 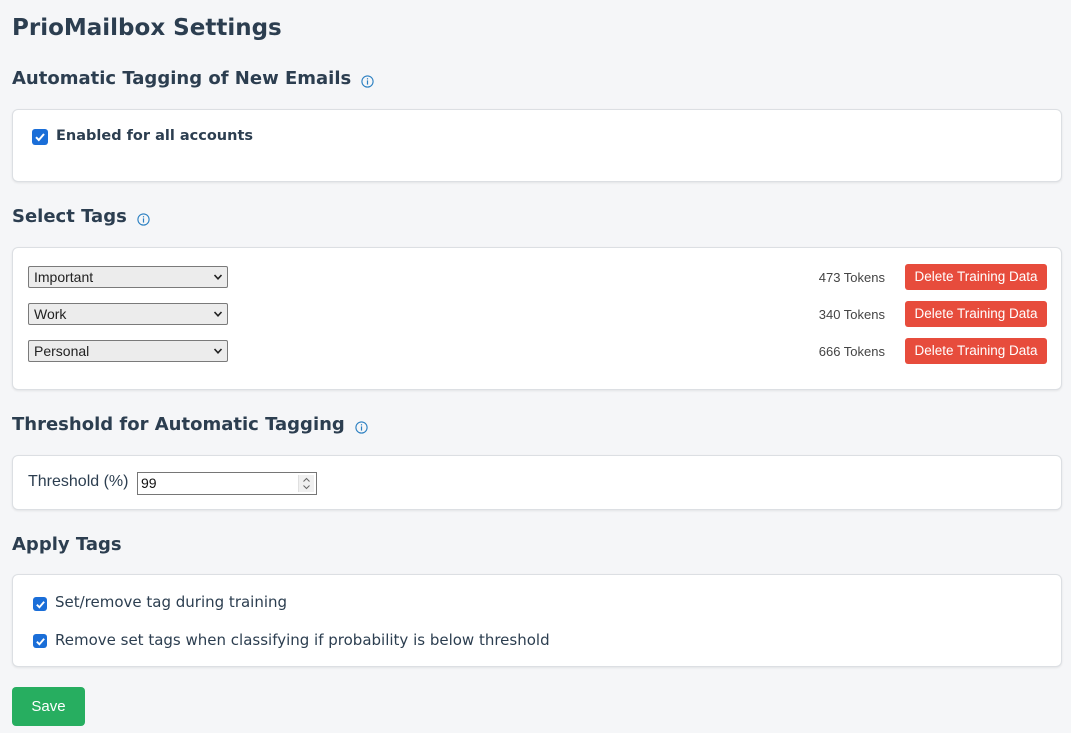 I want to click on token-count: 666 Tokens, so click(x=851, y=351).